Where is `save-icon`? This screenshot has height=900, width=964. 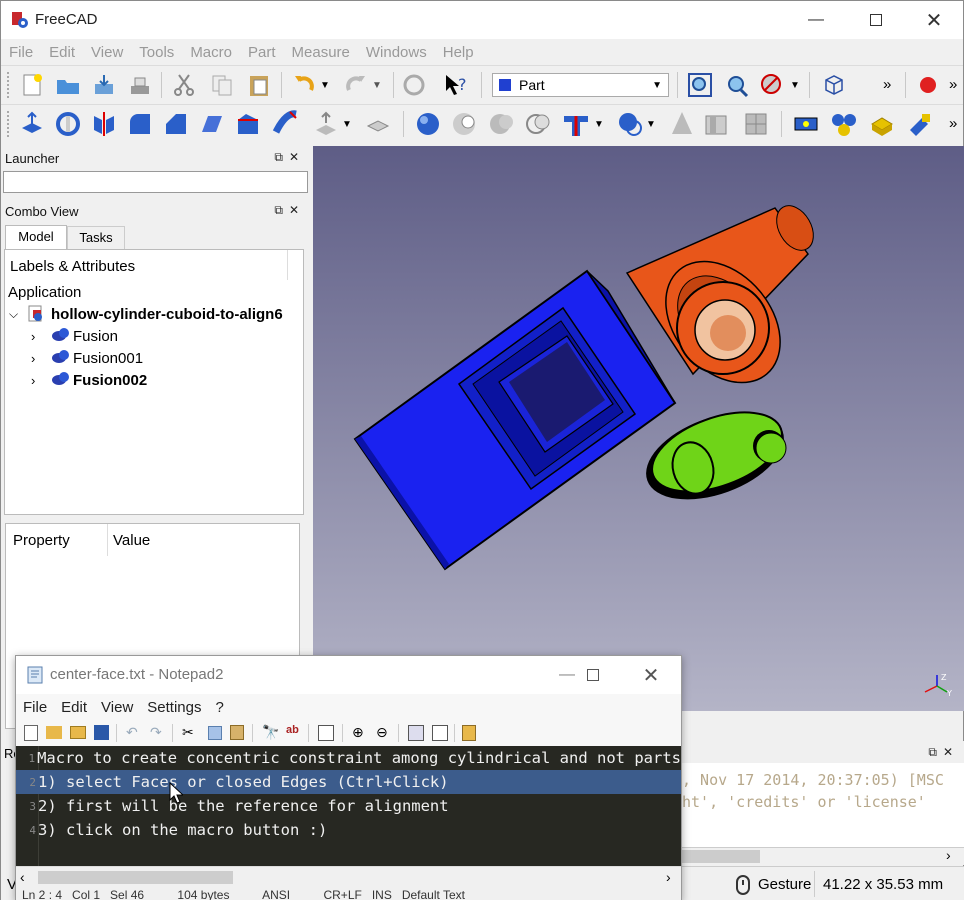 save-icon is located at coordinates (104, 85).